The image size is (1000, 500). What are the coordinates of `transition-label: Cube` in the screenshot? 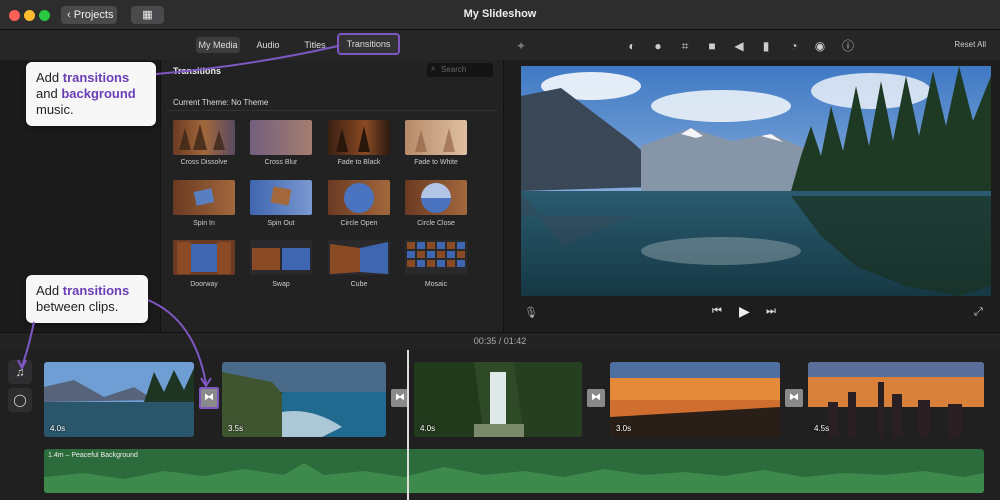 It's located at (359, 284).